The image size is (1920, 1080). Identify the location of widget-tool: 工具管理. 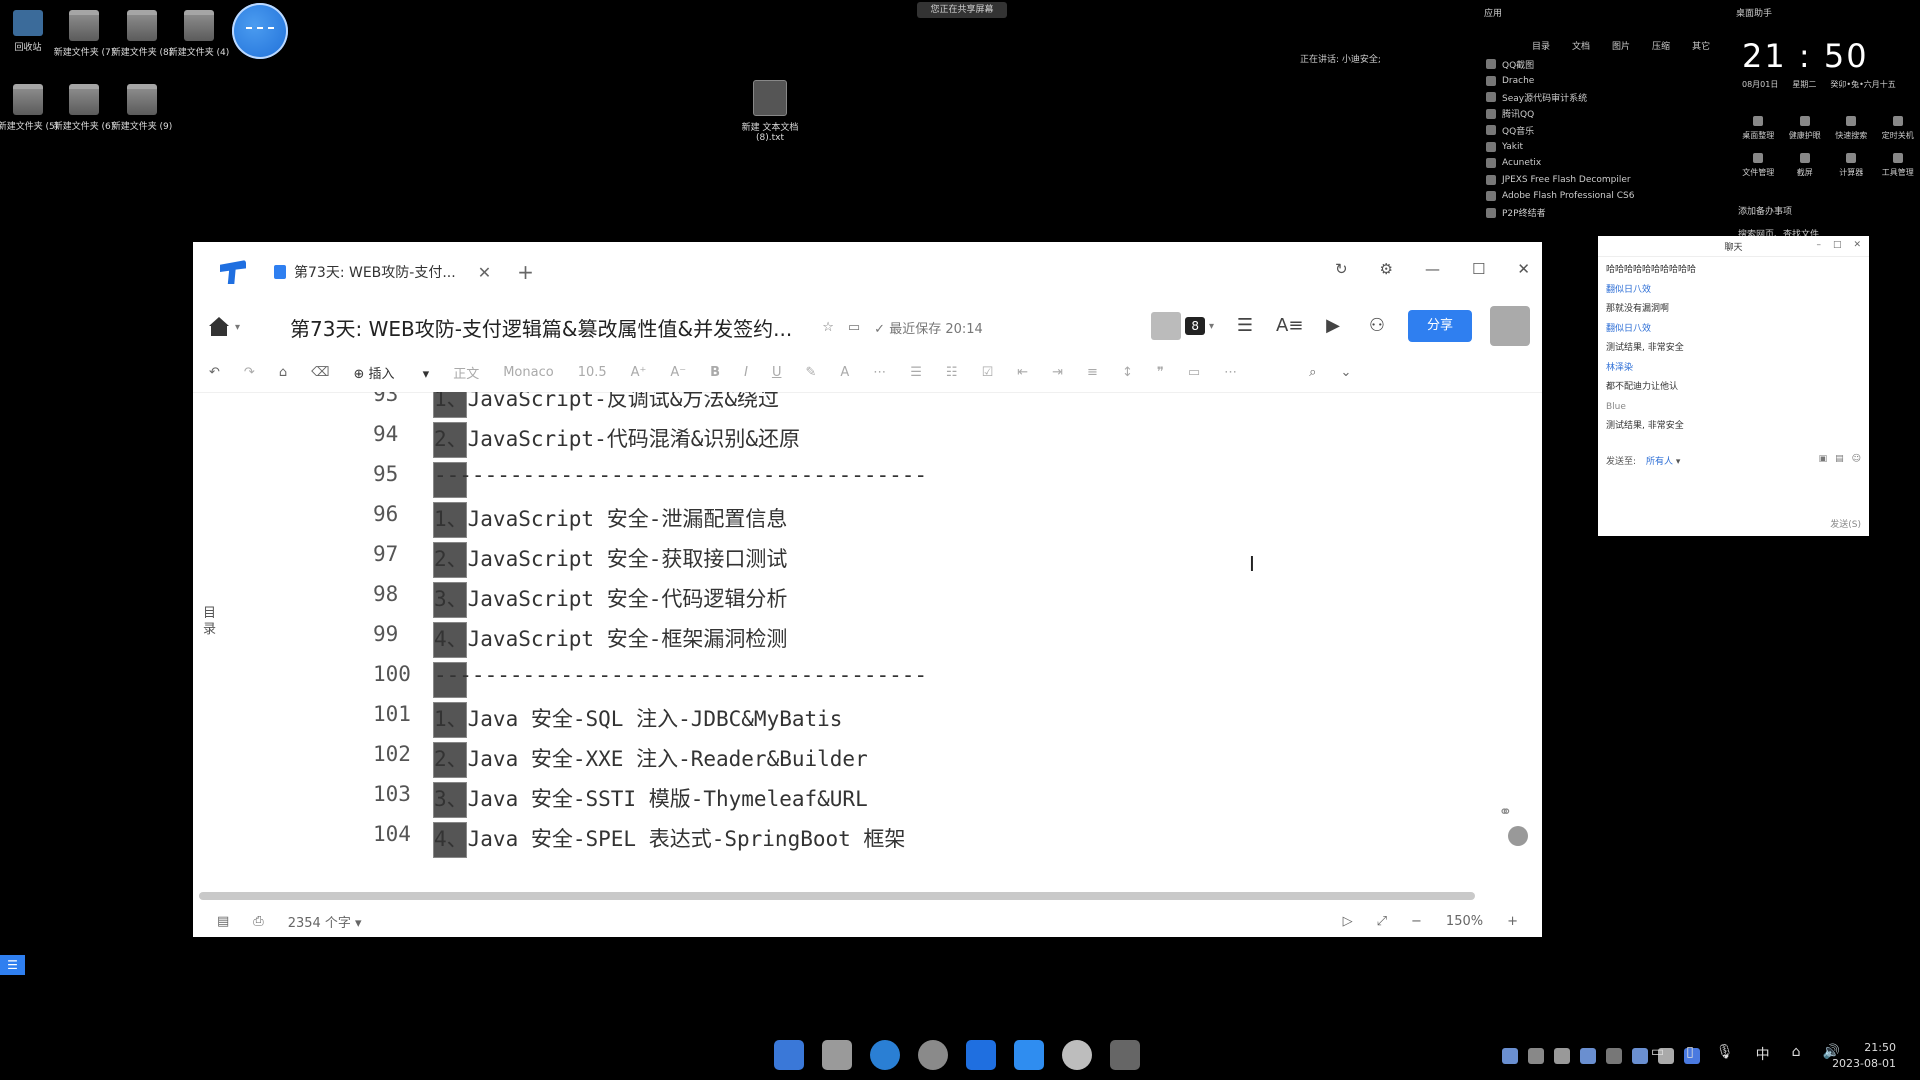
(1898, 165).